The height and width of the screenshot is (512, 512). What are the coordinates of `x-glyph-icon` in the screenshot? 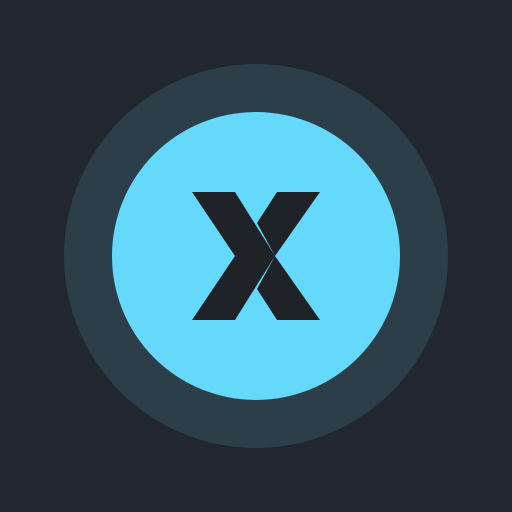 It's located at (256, 256).